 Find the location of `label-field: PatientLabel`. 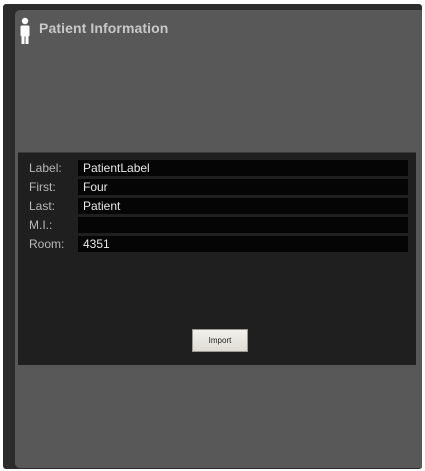

label-field: PatientLabel is located at coordinates (243, 168).